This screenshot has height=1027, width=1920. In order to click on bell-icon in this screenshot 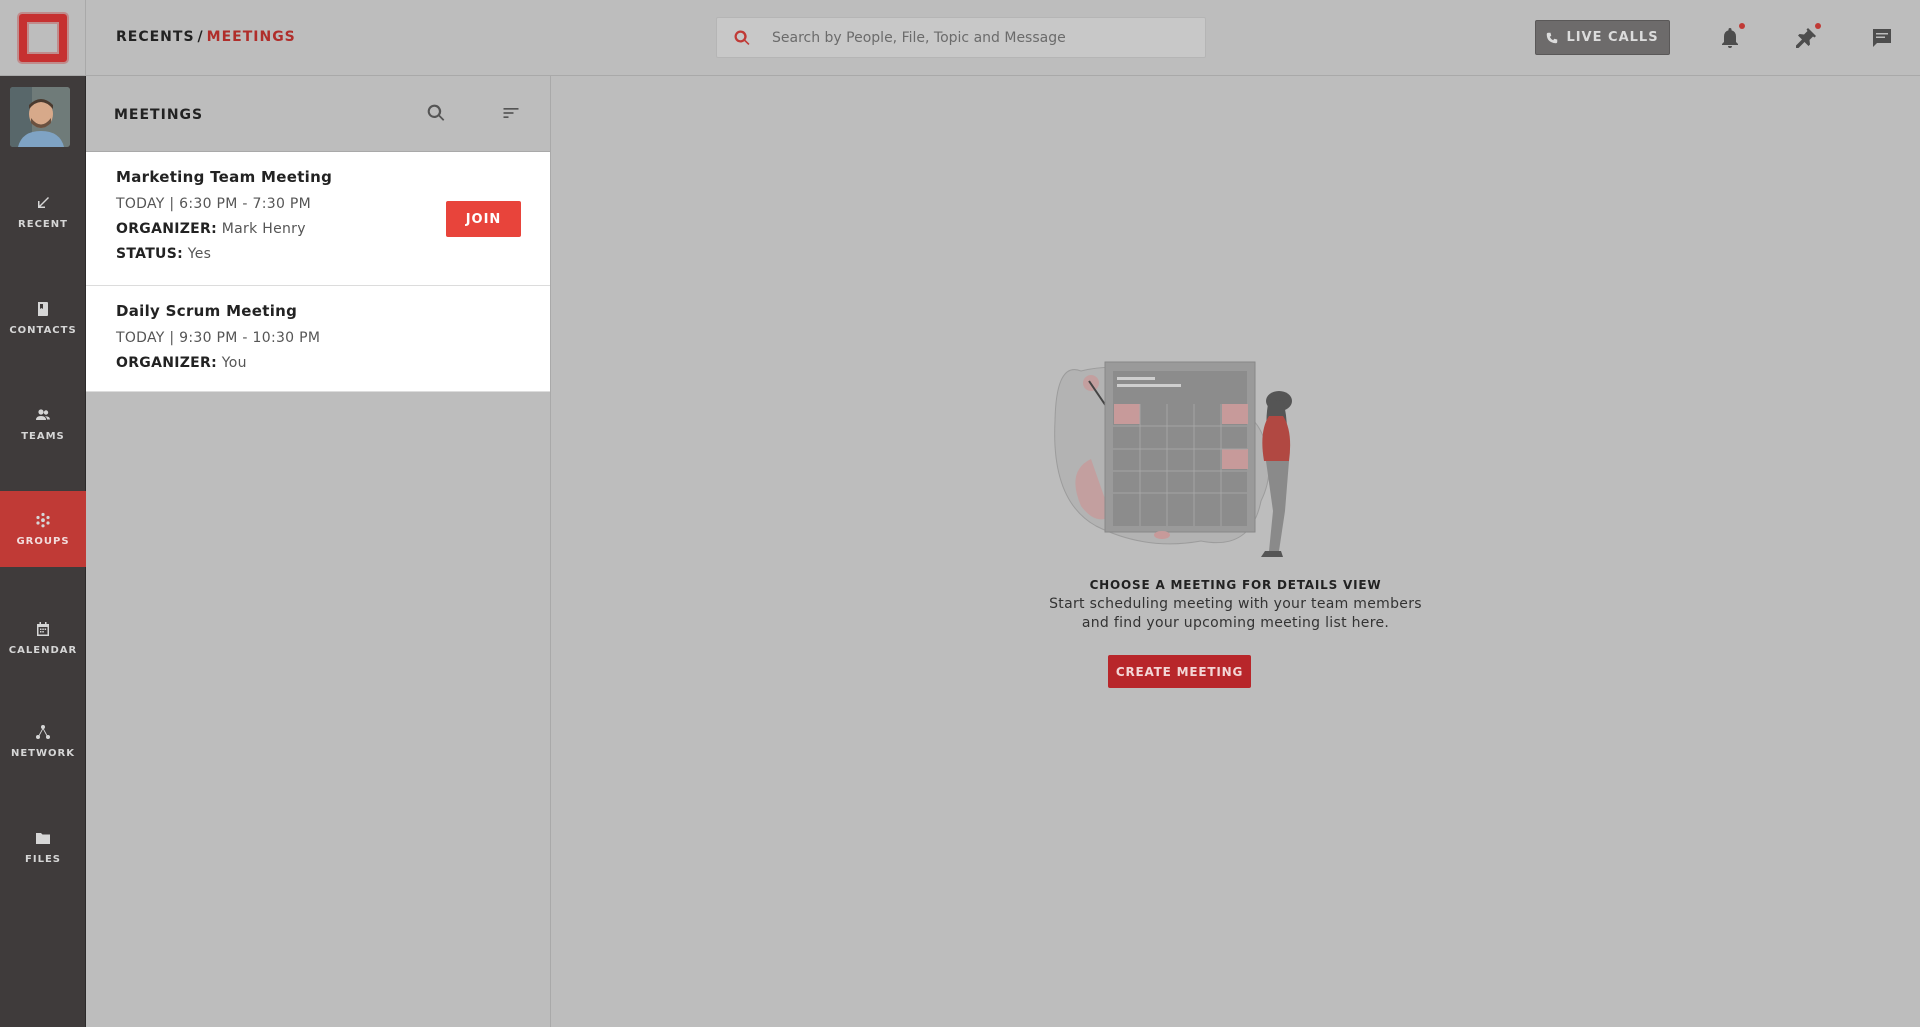, I will do `click(1730, 38)`.